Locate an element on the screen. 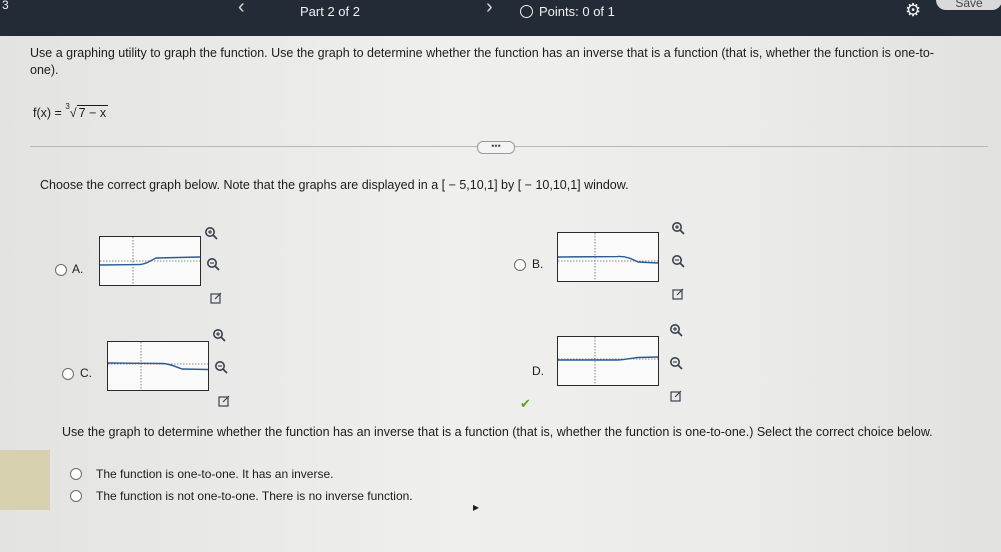 The image size is (1001, 552). more-button: ••• is located at coordinates (496, 147).